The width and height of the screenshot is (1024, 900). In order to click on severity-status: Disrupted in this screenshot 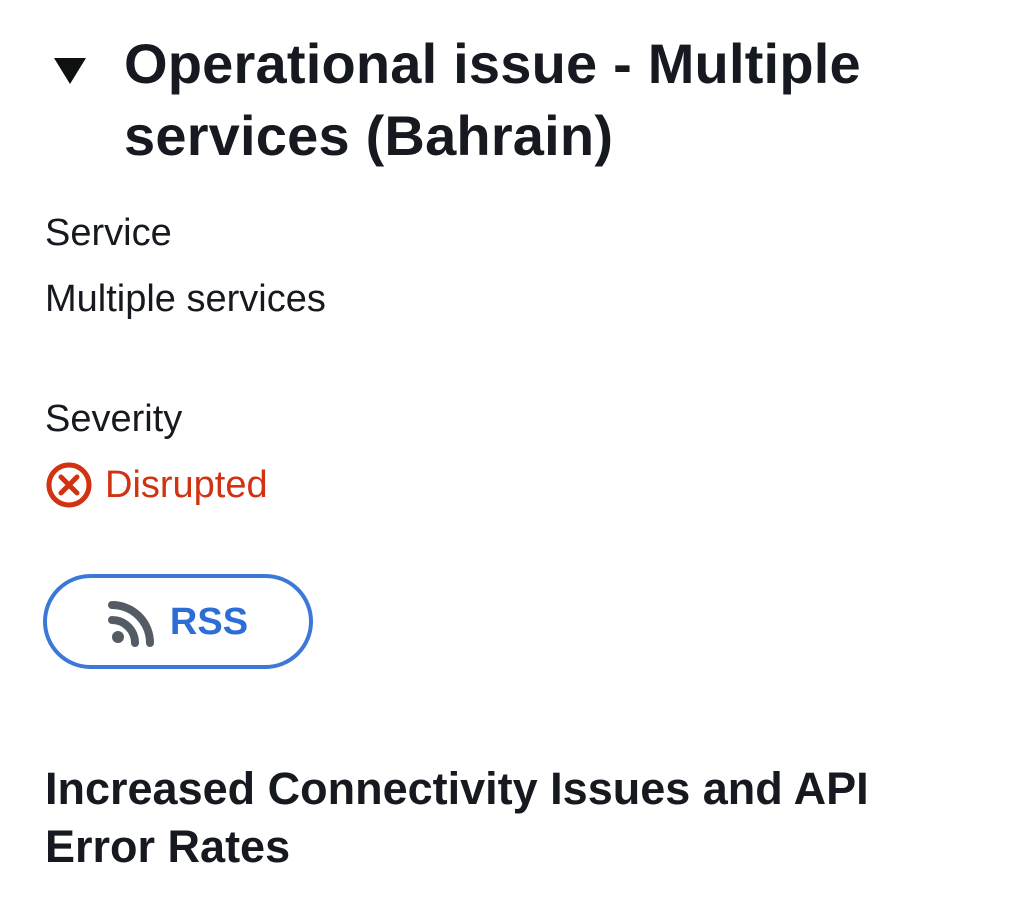, I will do `click(156, 485)`.